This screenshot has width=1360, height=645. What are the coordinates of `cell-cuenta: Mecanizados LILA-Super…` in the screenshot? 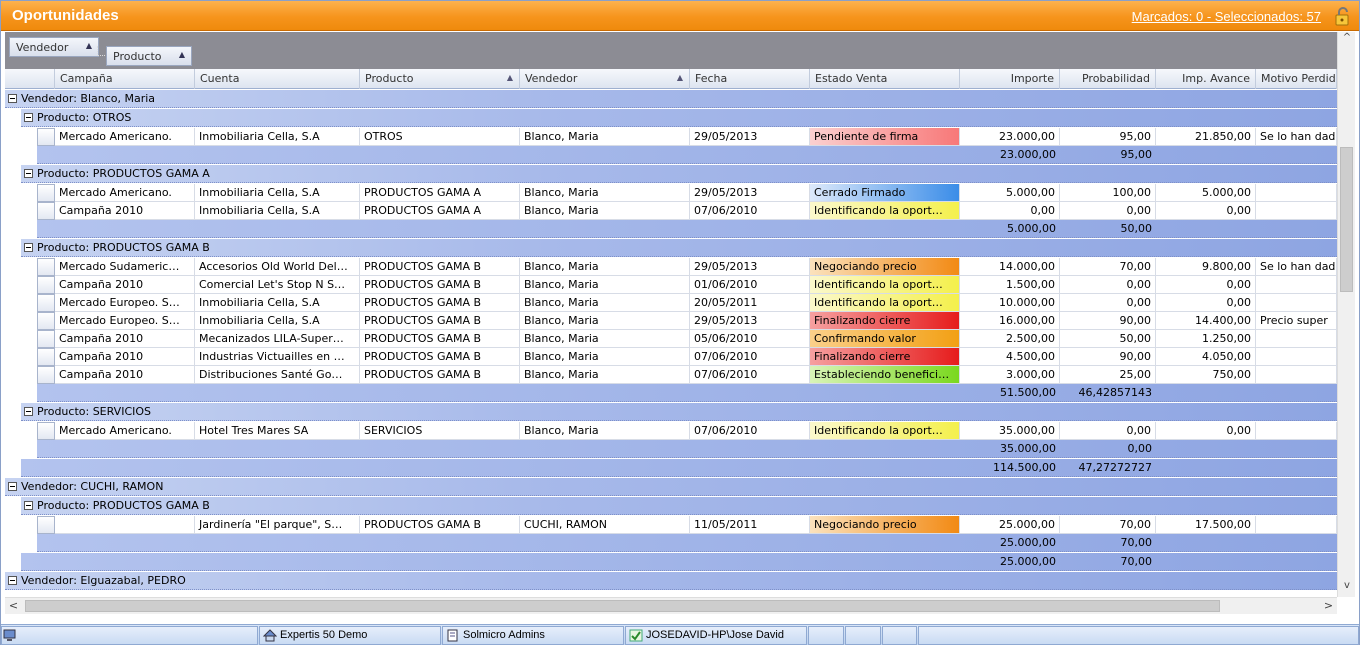 It's located at (277, 339).